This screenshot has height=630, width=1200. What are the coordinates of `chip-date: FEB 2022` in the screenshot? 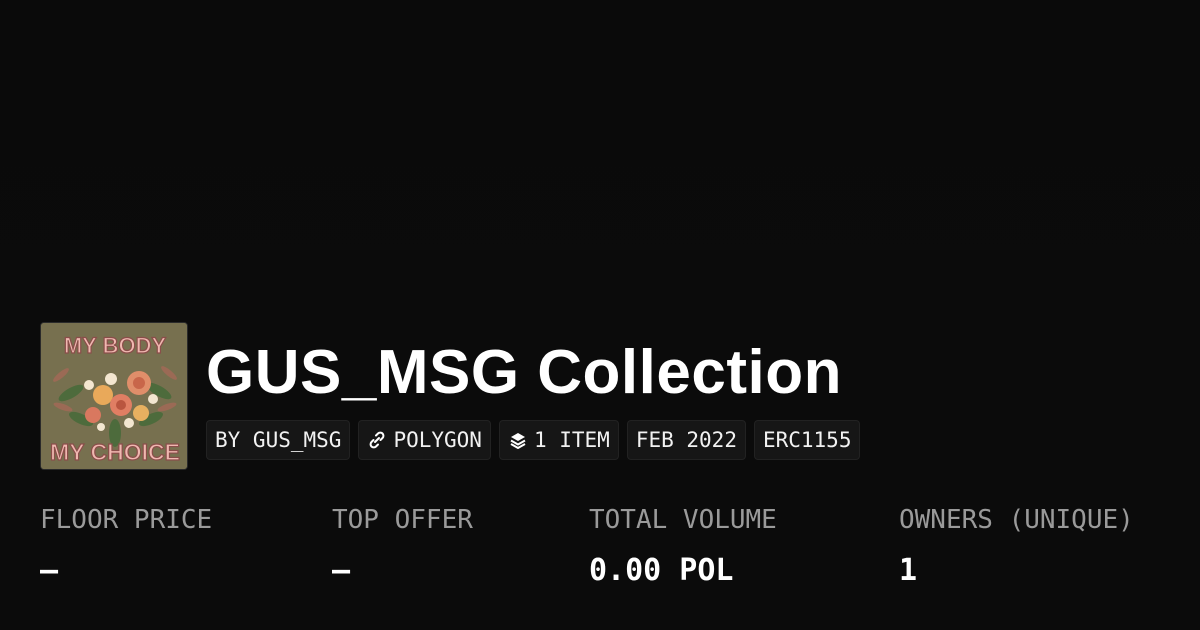 It's located at (686, 440).